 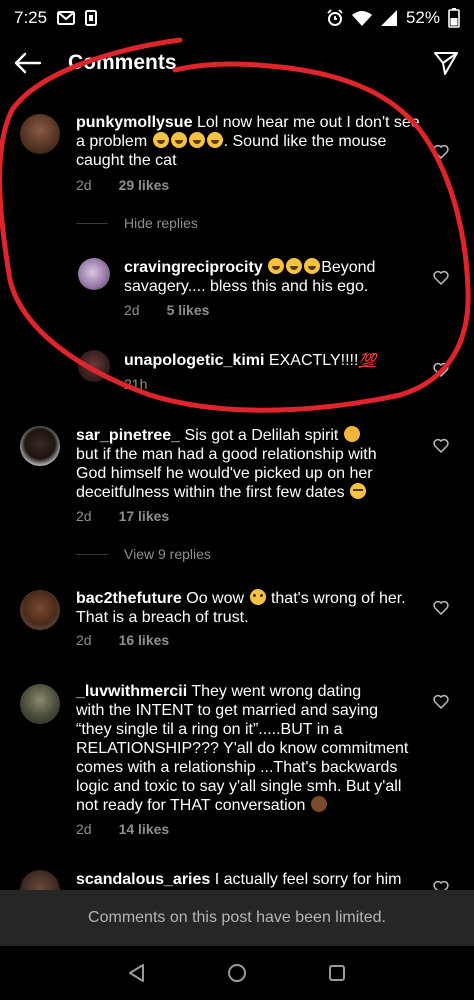 I want to click on comment-username: cravingreciprocity, so click(x=193, y=267).